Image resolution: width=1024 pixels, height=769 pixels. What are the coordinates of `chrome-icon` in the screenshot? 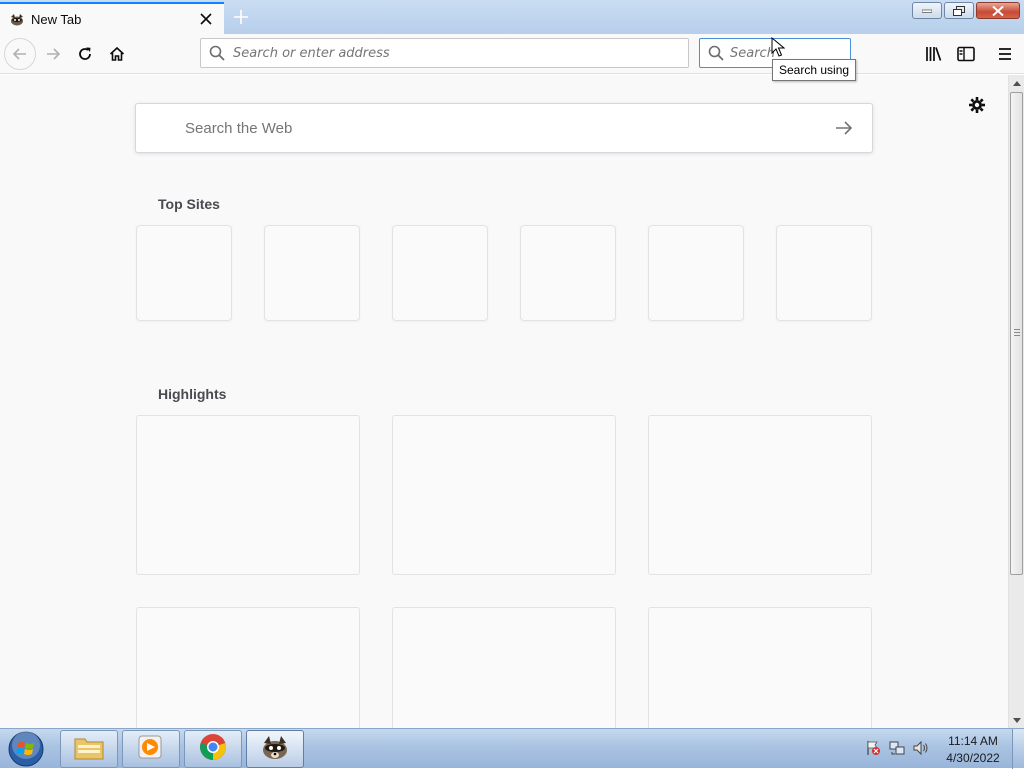 It's located at (213, 749).